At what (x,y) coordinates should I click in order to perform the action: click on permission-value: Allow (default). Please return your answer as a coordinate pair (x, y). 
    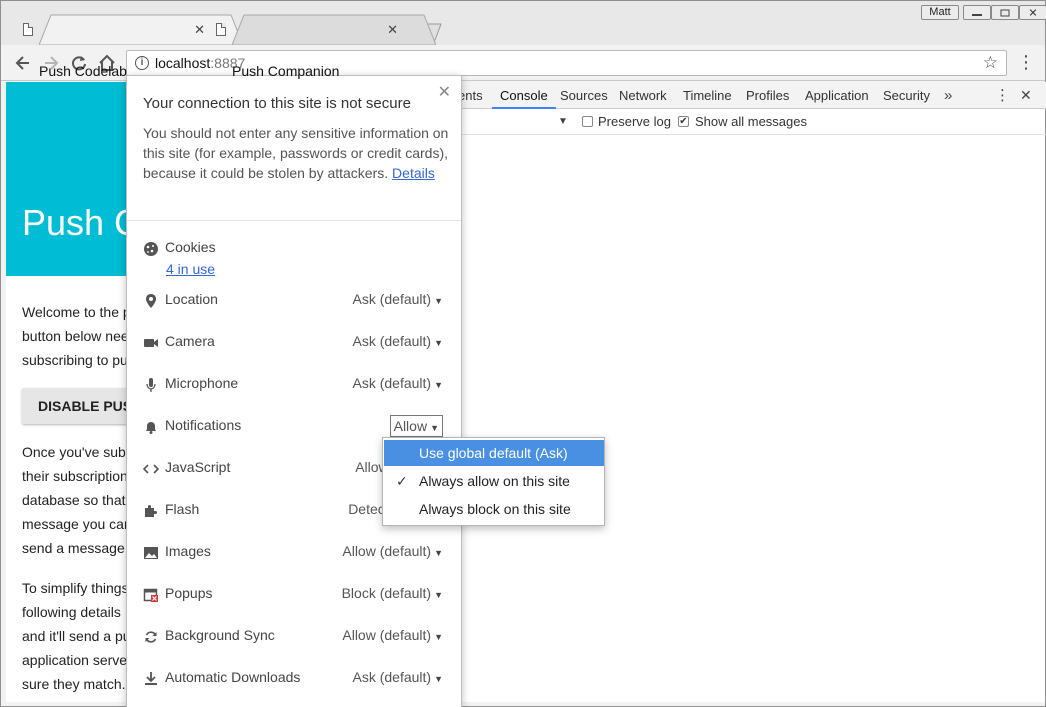
    Looking at the image, I should click on (387, 635).